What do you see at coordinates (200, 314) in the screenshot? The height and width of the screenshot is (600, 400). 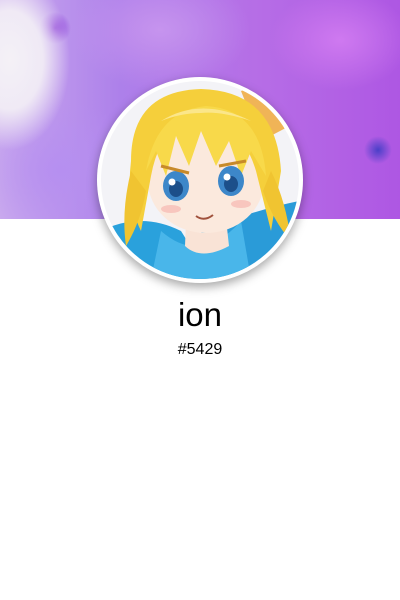 I see `username: ion` at bounding box center [200, 314].